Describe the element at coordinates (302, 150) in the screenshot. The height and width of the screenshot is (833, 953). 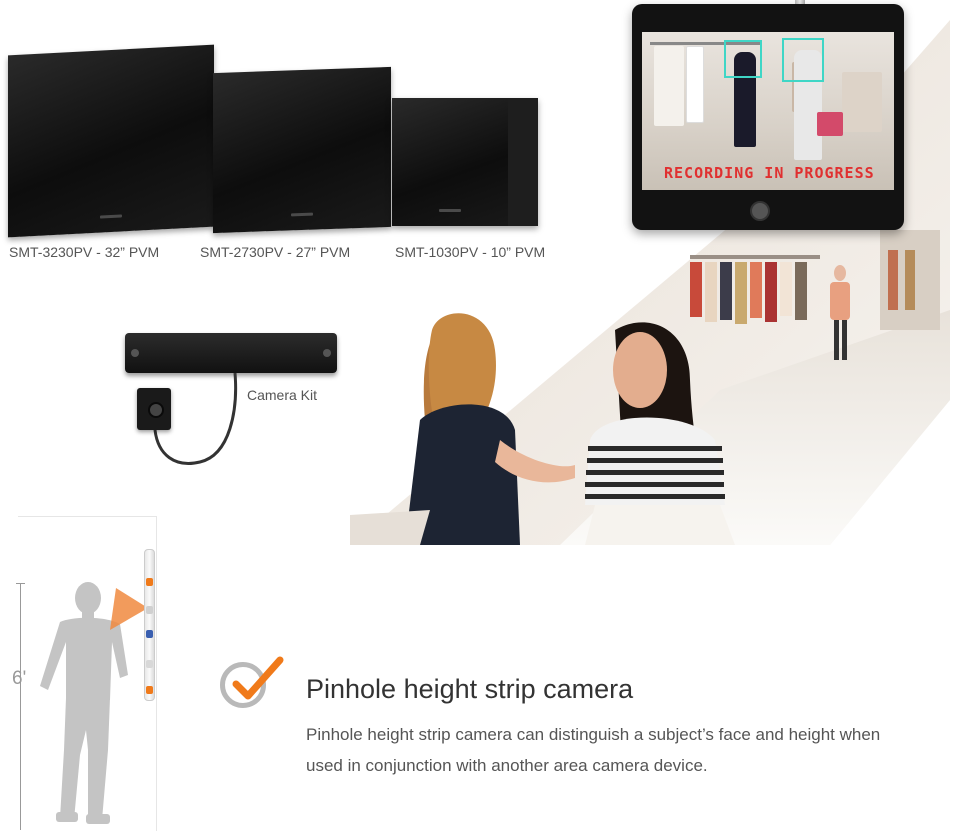
I see `monitor-27-image` at that location.